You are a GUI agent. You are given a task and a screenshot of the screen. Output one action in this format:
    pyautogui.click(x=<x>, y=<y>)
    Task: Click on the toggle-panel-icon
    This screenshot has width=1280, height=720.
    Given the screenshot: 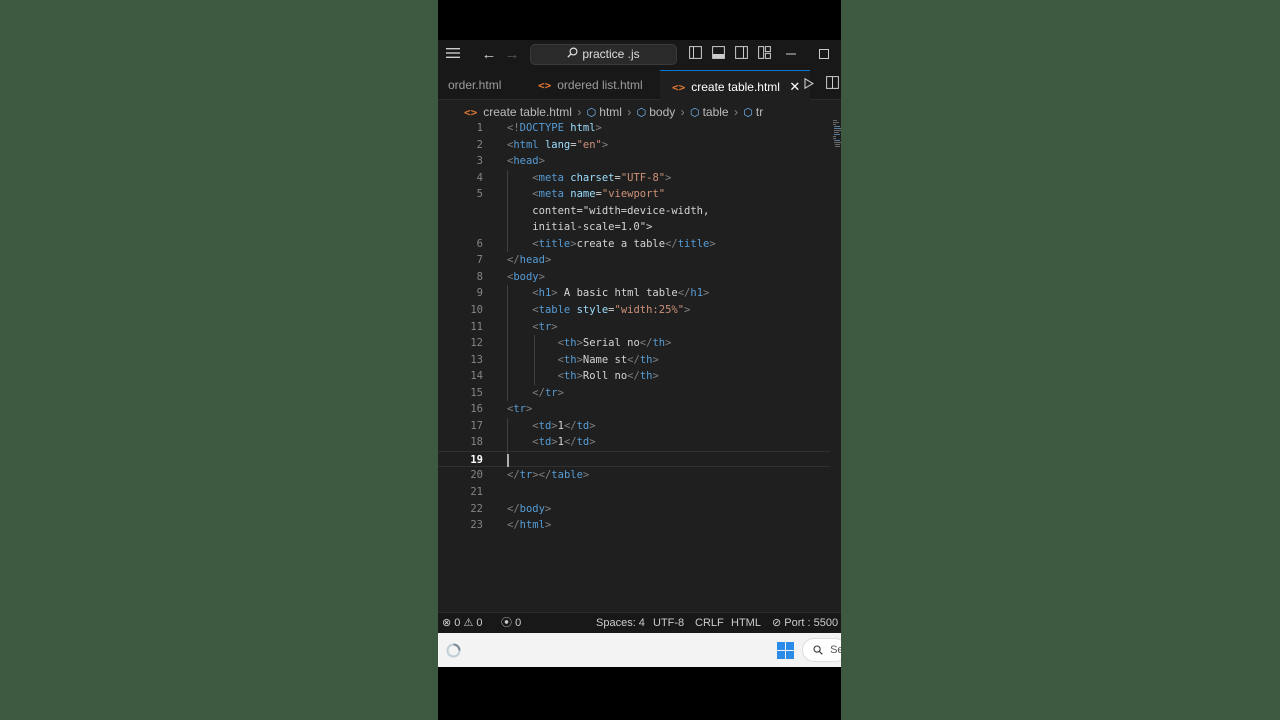 What is the action you would take?
    pyautogui.click(x=718, y=55)
    